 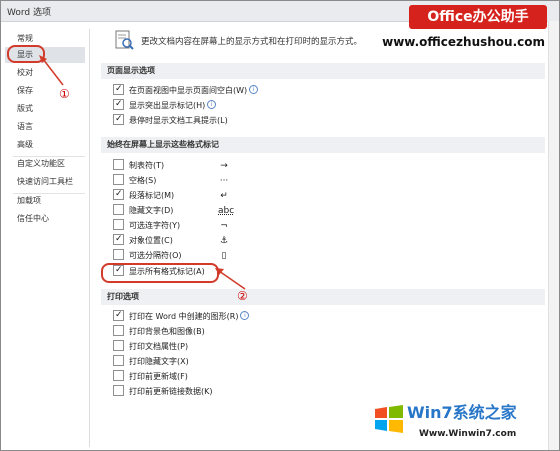 I want to click on option-label: 空格(S), so click(x=143, y=180).